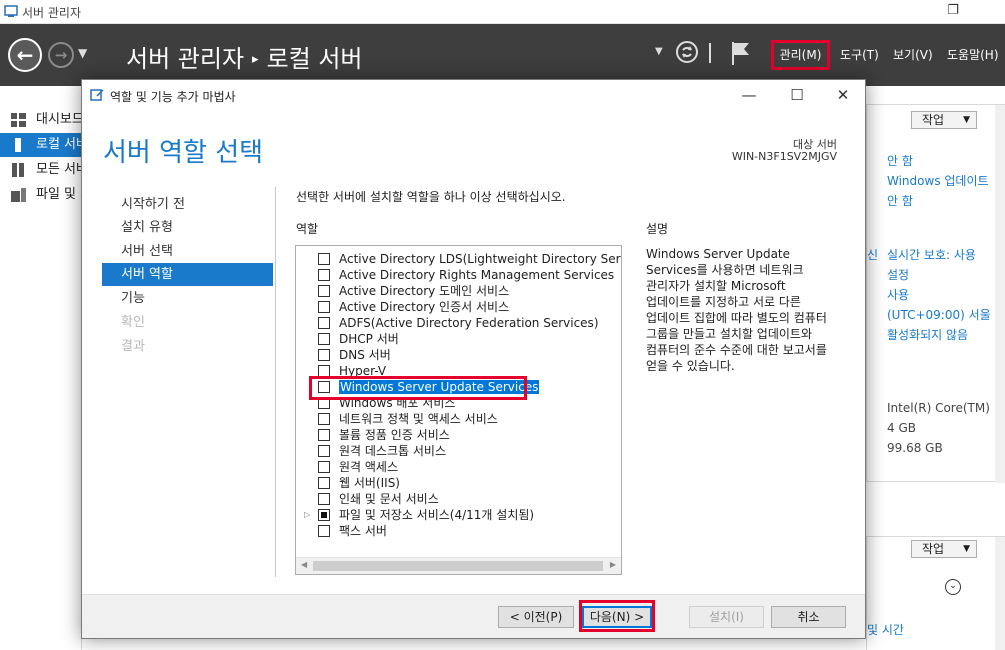 The image size is (1005, 650). I want to click on role-label: Hyper-V, so click(363, 371).